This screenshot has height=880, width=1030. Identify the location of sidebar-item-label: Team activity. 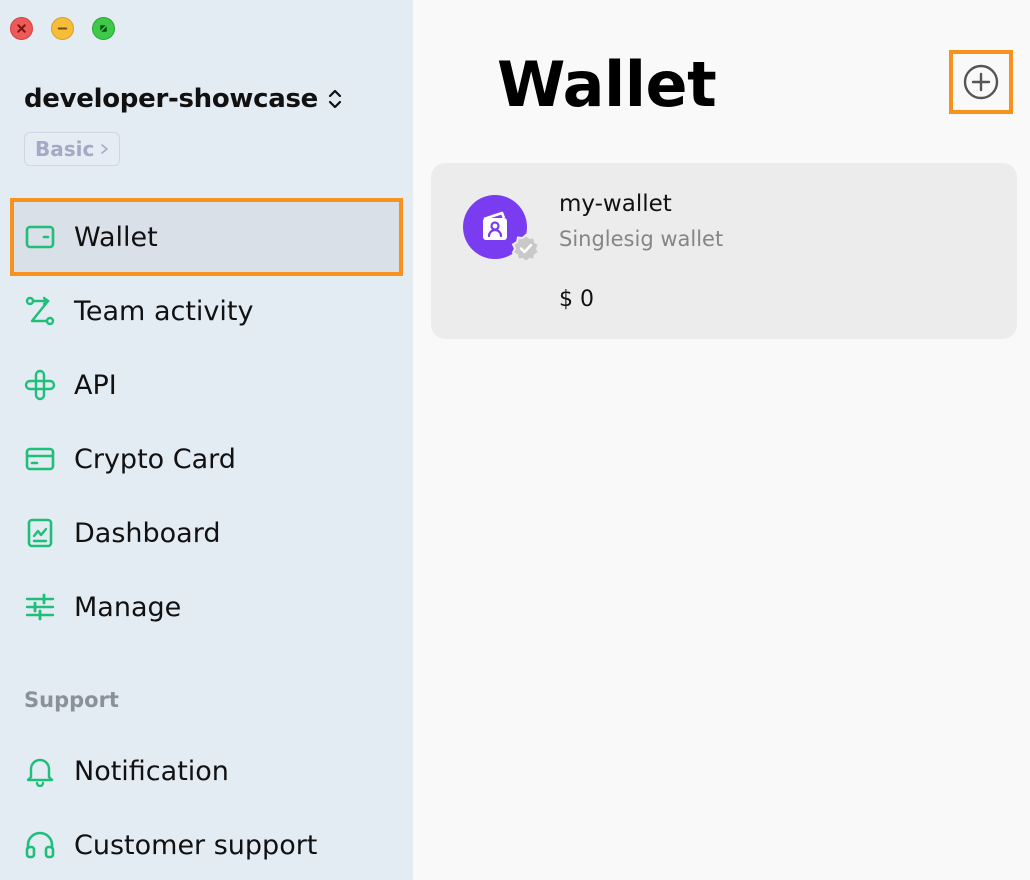
(164, 311).